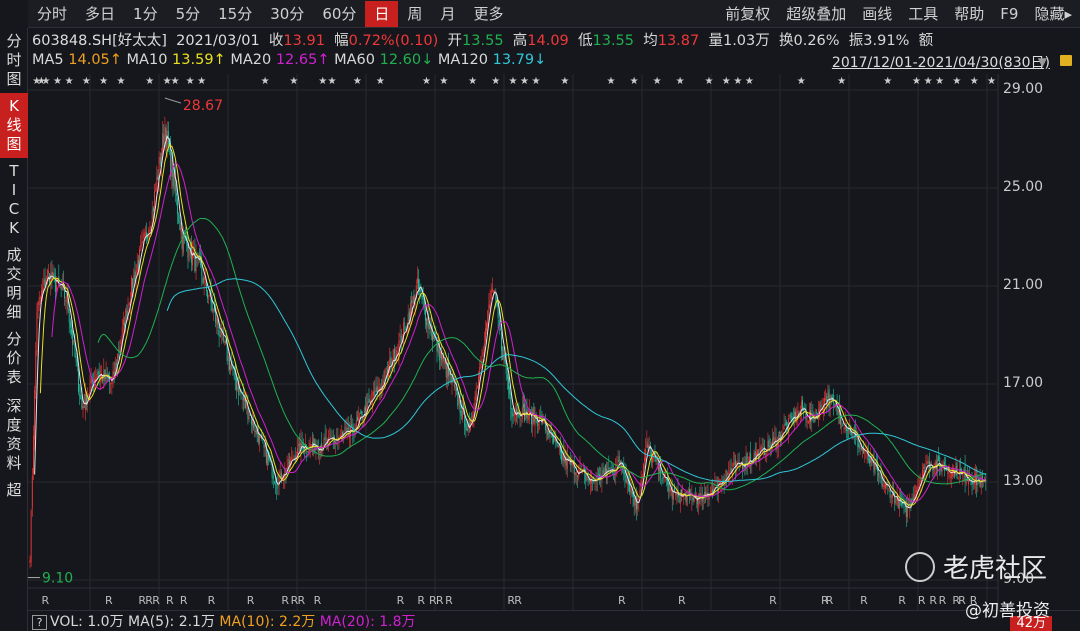 The image size is (1080, 631). What do you see at coordinates (287, 14) in the screenshot?
I see `tab-period: 30分` at bounding box center [287, 14].